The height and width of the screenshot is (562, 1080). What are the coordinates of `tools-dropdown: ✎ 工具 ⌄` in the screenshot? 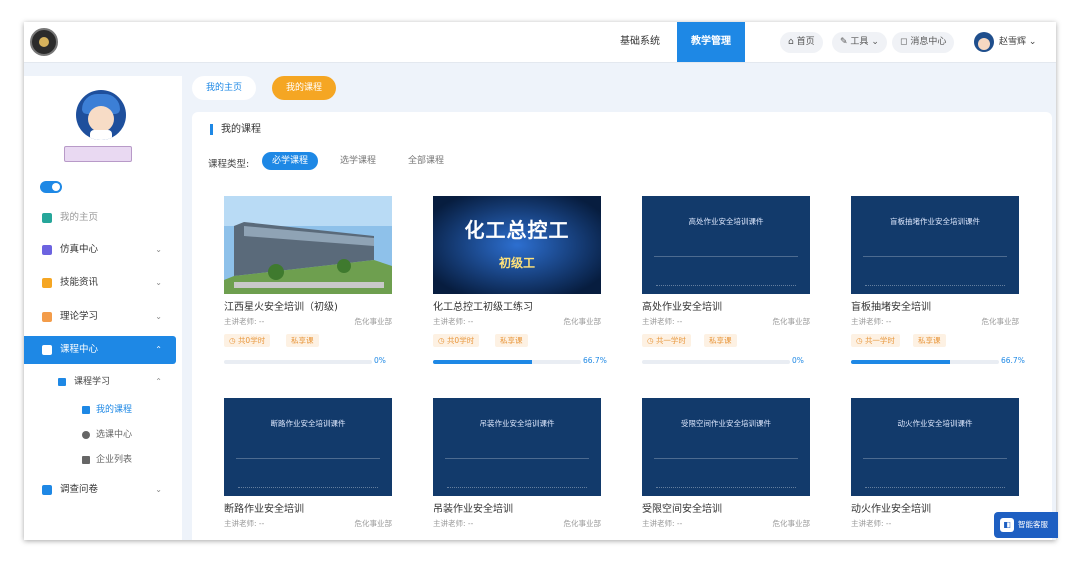 It's located at (859, 42).